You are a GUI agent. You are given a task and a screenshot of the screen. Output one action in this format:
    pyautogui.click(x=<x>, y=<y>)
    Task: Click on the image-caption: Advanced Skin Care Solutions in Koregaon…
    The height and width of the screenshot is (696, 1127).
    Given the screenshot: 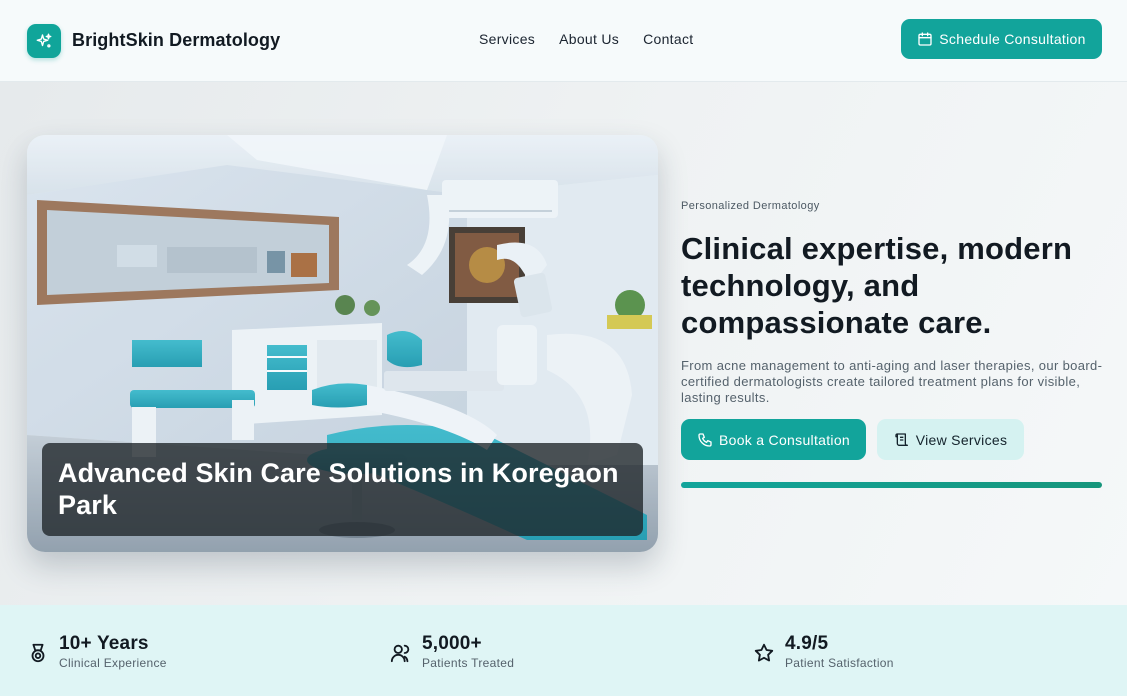 What is the action you would take?
    pyautogui.click(x=342, y=489)
    